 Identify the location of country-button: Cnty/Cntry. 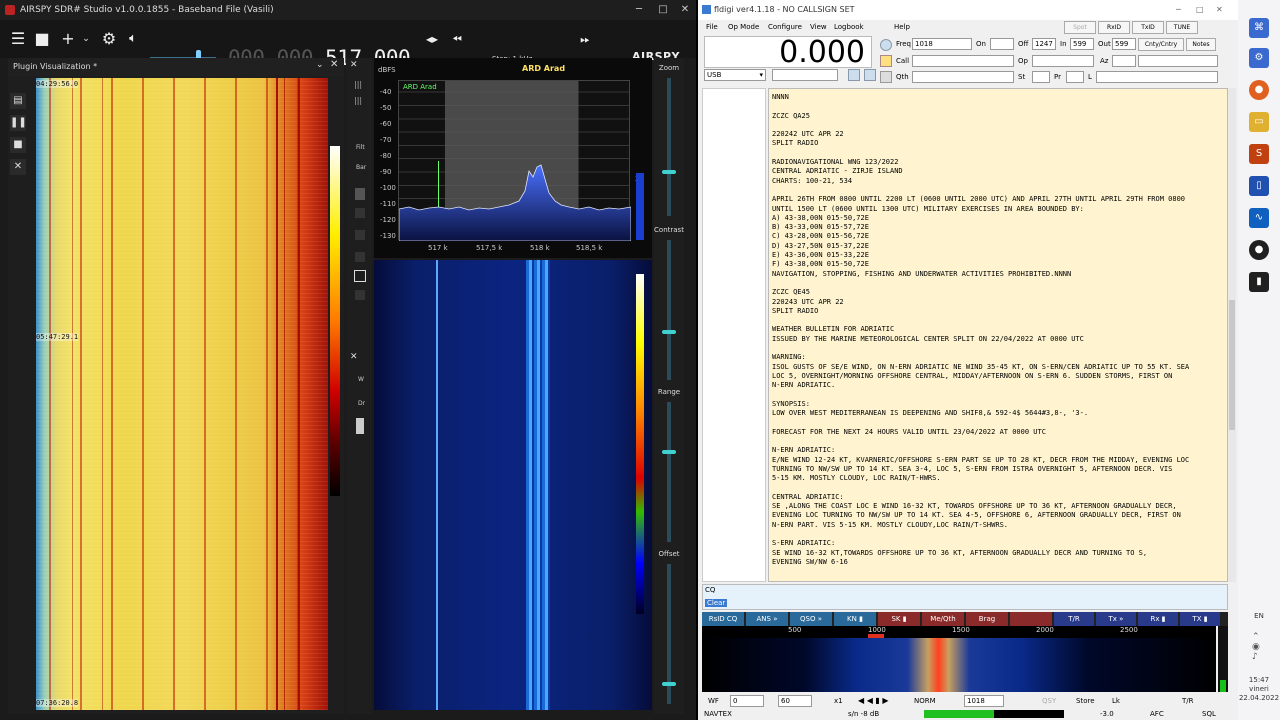
(1161, 44).